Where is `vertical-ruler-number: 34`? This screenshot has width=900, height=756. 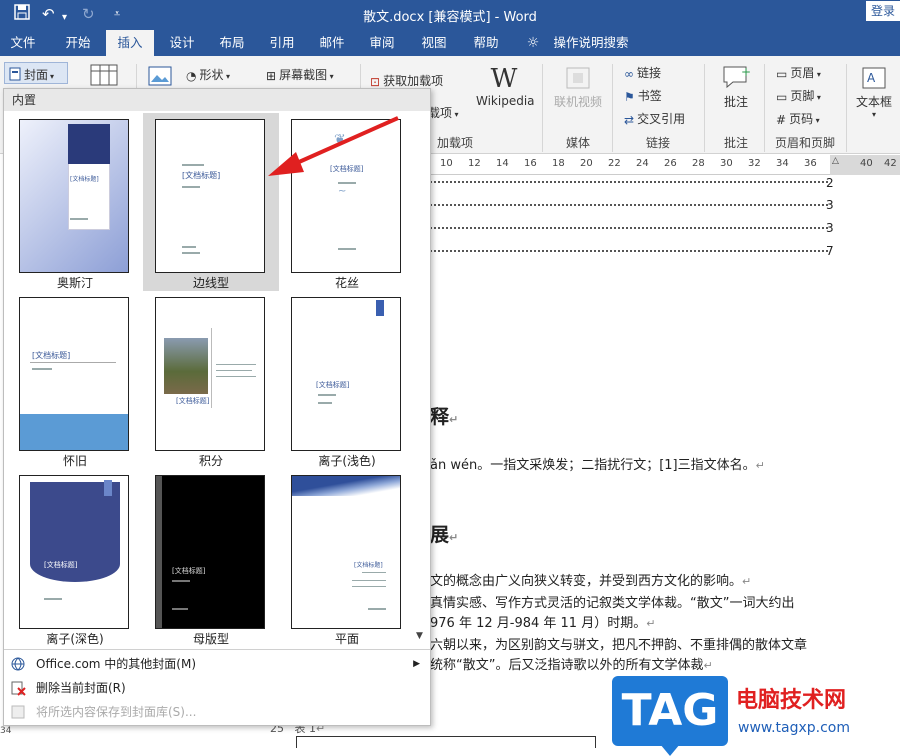 vertical-ruler-number: 34 is located at coordinates (6, 731).